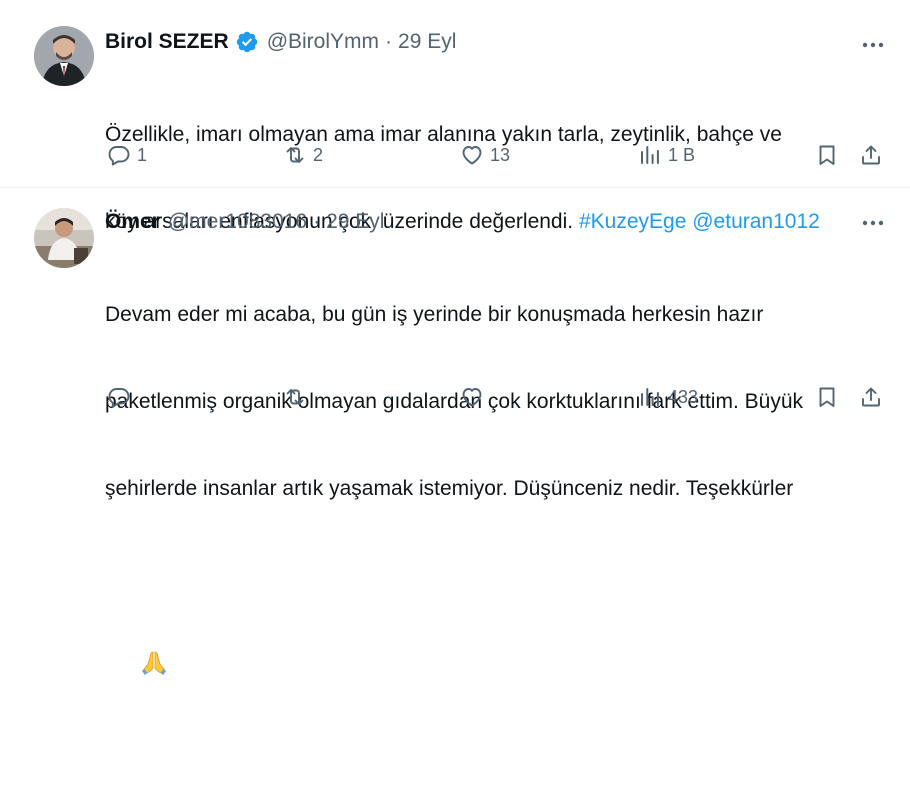  I want to click on action-bar: 433, so click(497, 397).